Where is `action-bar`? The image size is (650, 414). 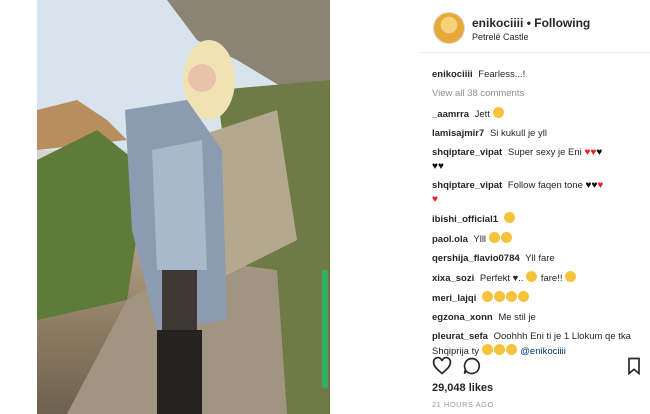
action-bar is located at coordinates (538, 367).